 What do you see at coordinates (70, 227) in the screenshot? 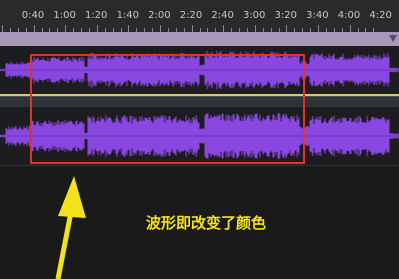
I see `yellow-arrow-icon` at bounding box center [70, 227].